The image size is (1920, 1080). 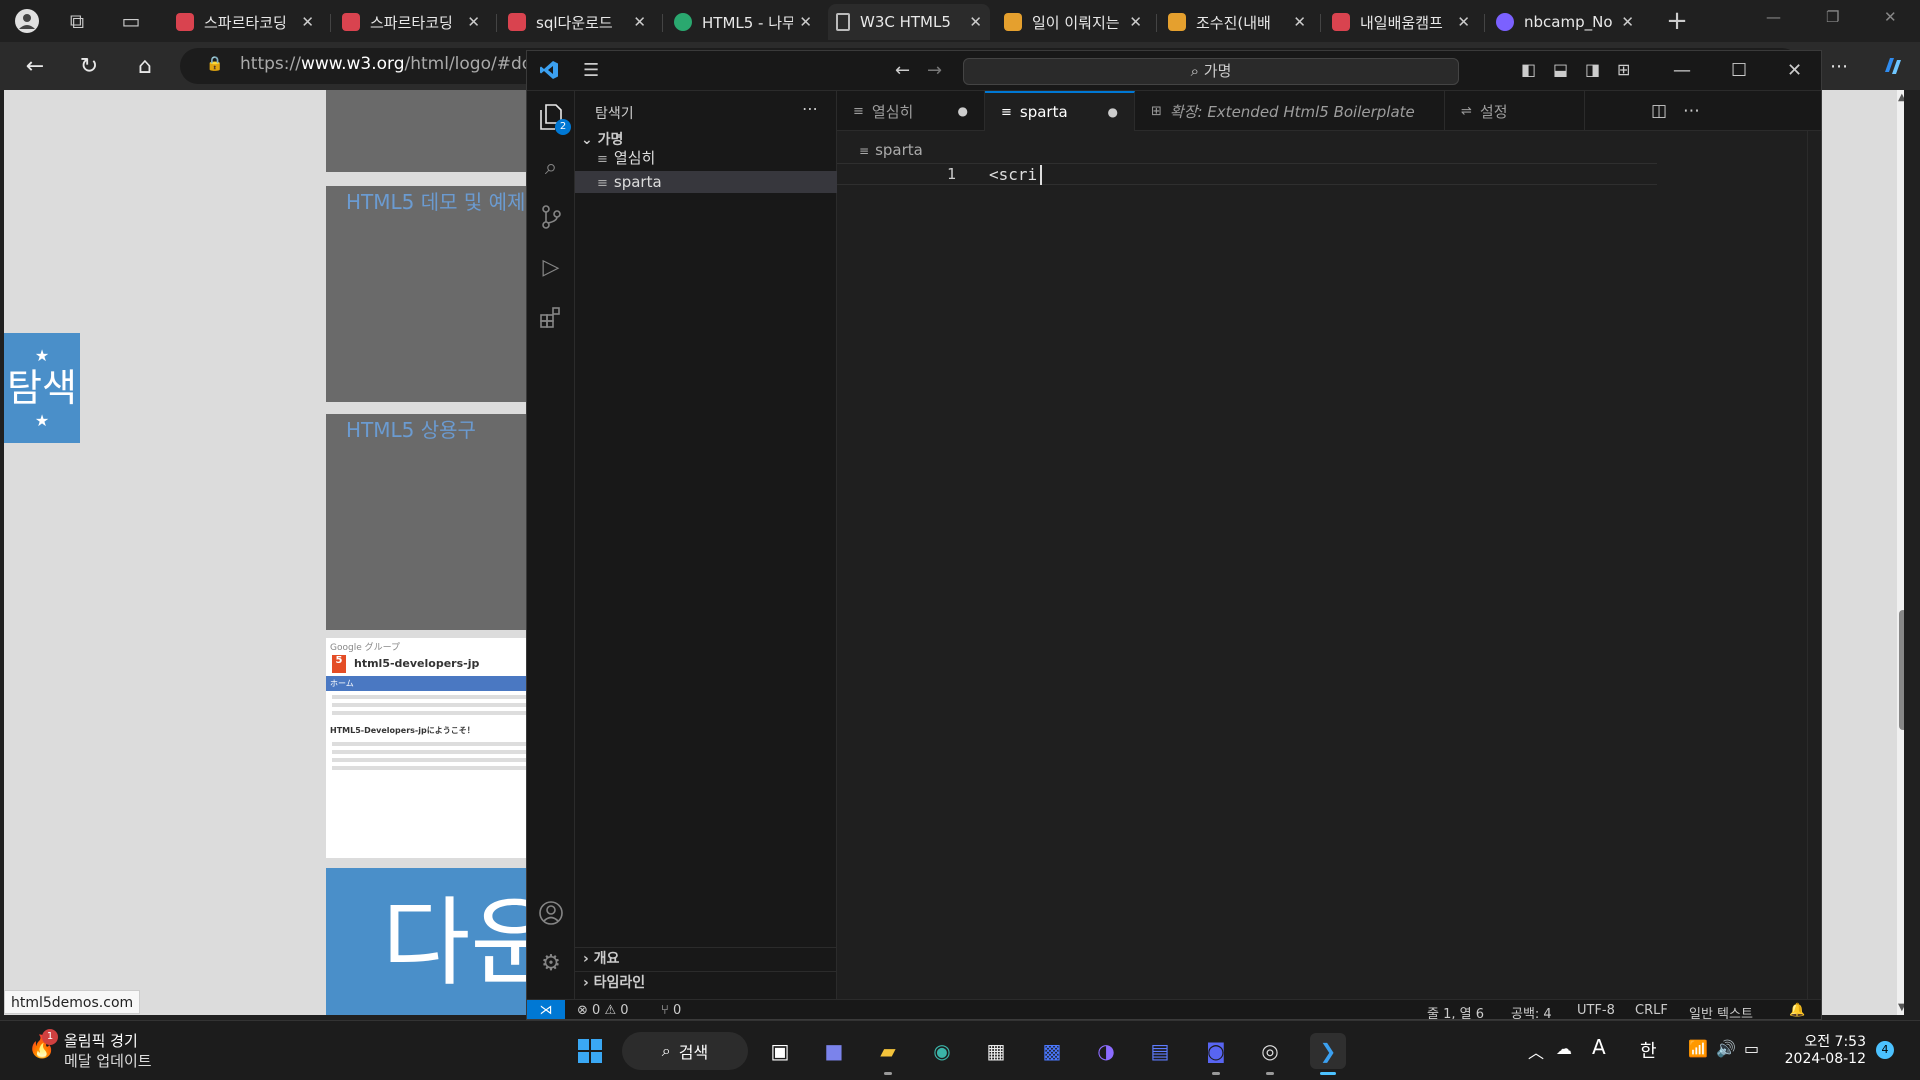 I want to click on discord-icon: ◙, so click(x=1216, y=1054).